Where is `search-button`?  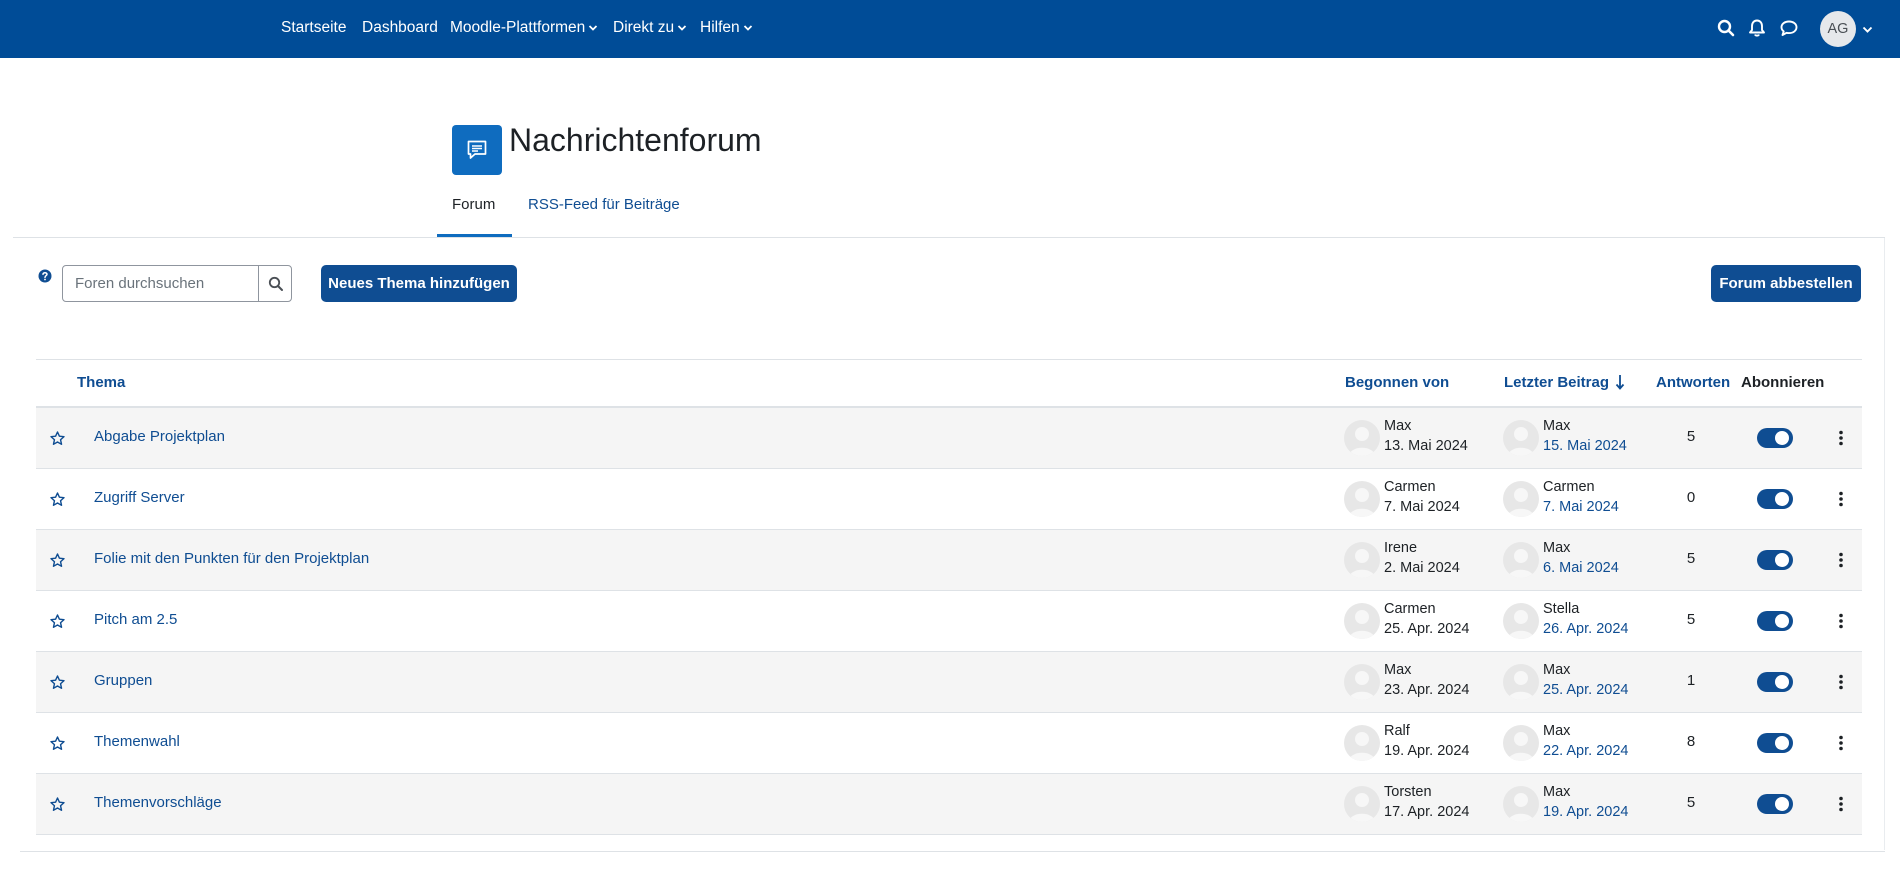
search-button is located at coordinates (274, 283).